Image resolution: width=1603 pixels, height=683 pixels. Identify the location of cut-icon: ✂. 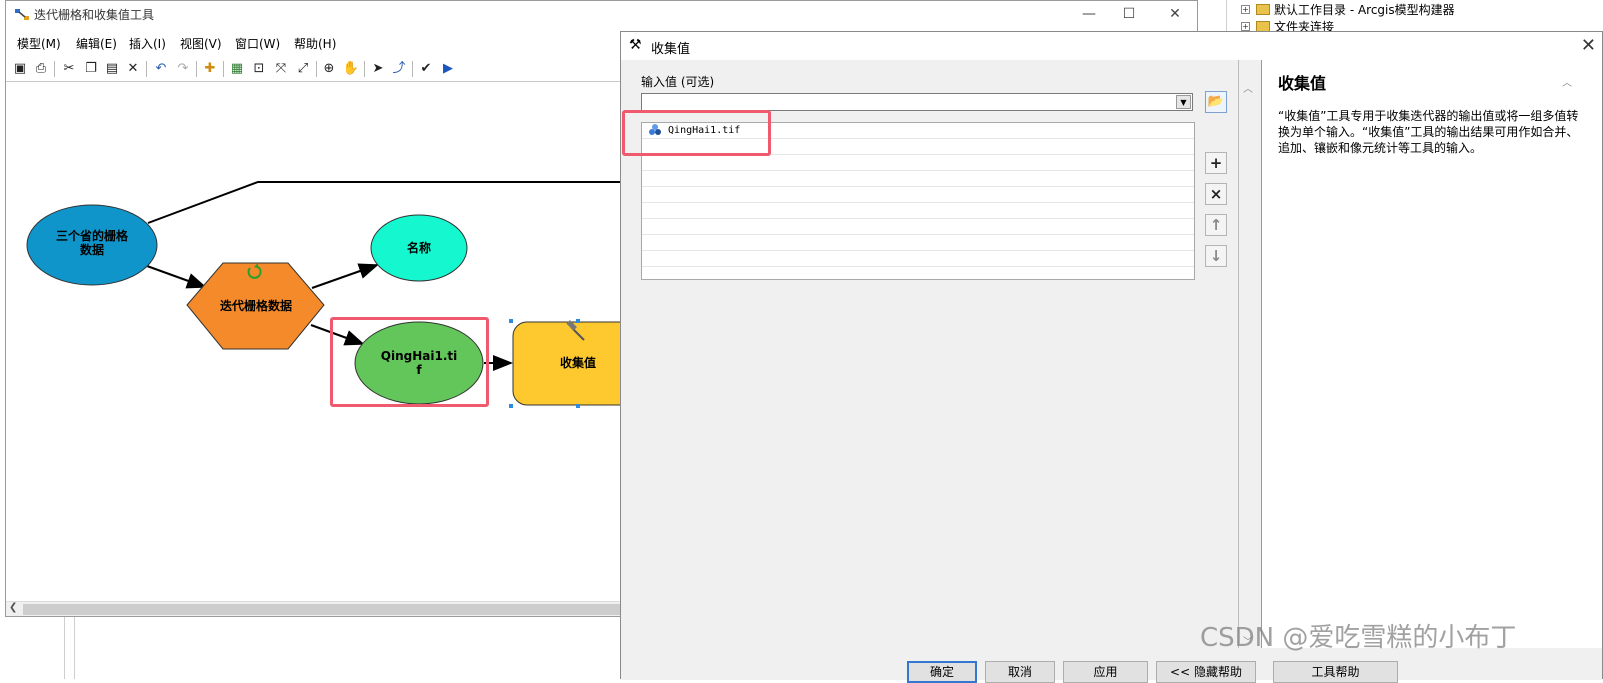
(69, 69).